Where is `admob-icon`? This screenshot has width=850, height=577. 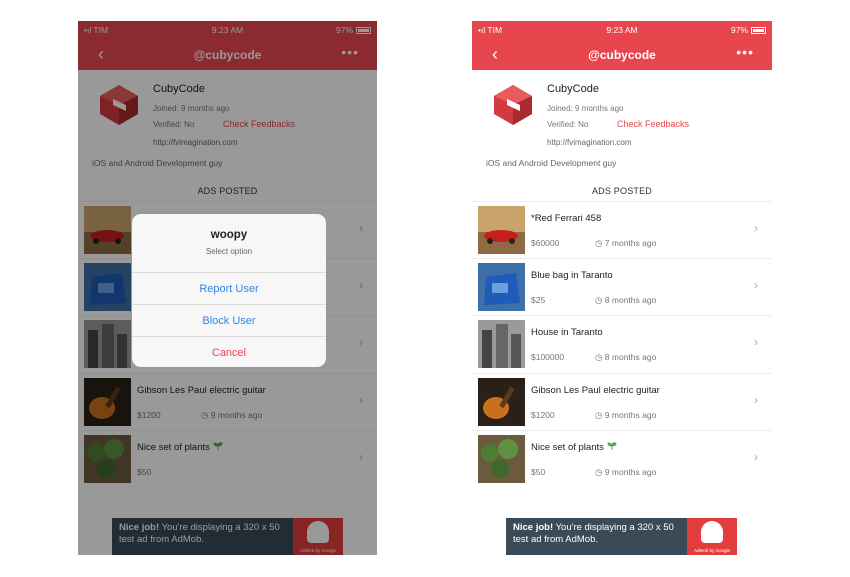 admob-icon is located at coordinates (712, 532).